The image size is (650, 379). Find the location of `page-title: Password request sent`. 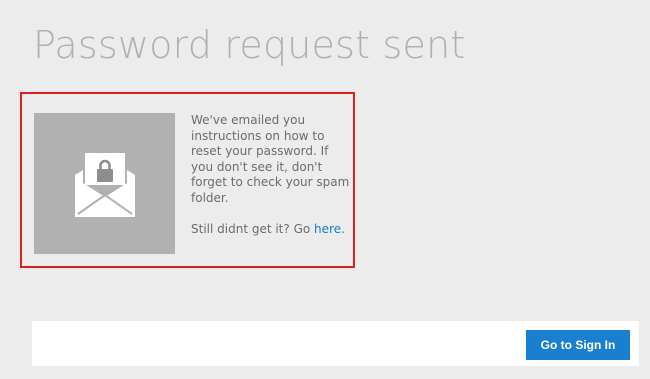

page-title: Password request sent is located at coordinates (249, 45).